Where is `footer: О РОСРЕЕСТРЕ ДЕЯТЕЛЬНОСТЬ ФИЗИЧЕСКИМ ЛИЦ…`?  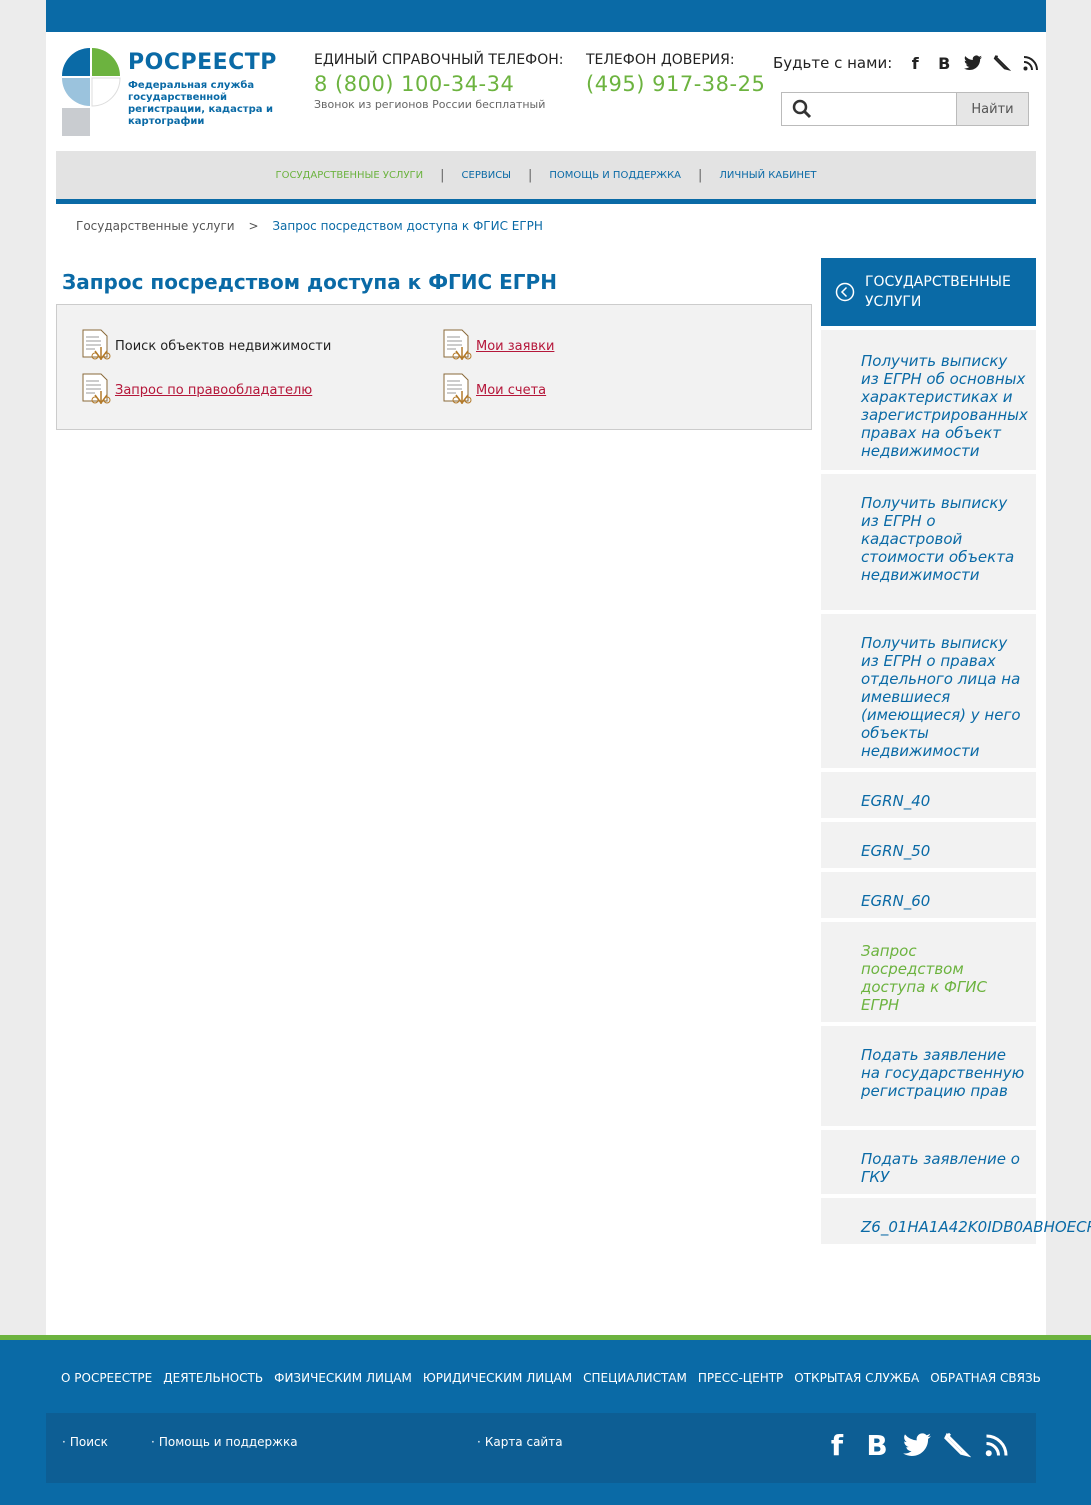 footer: О РОСРЕЕСТРЕ ДЕЯТЕЛЬНОСТЬ ФИЗИЧЕСКИМ ЛИЦ… is located at coordinates (545, 1420).